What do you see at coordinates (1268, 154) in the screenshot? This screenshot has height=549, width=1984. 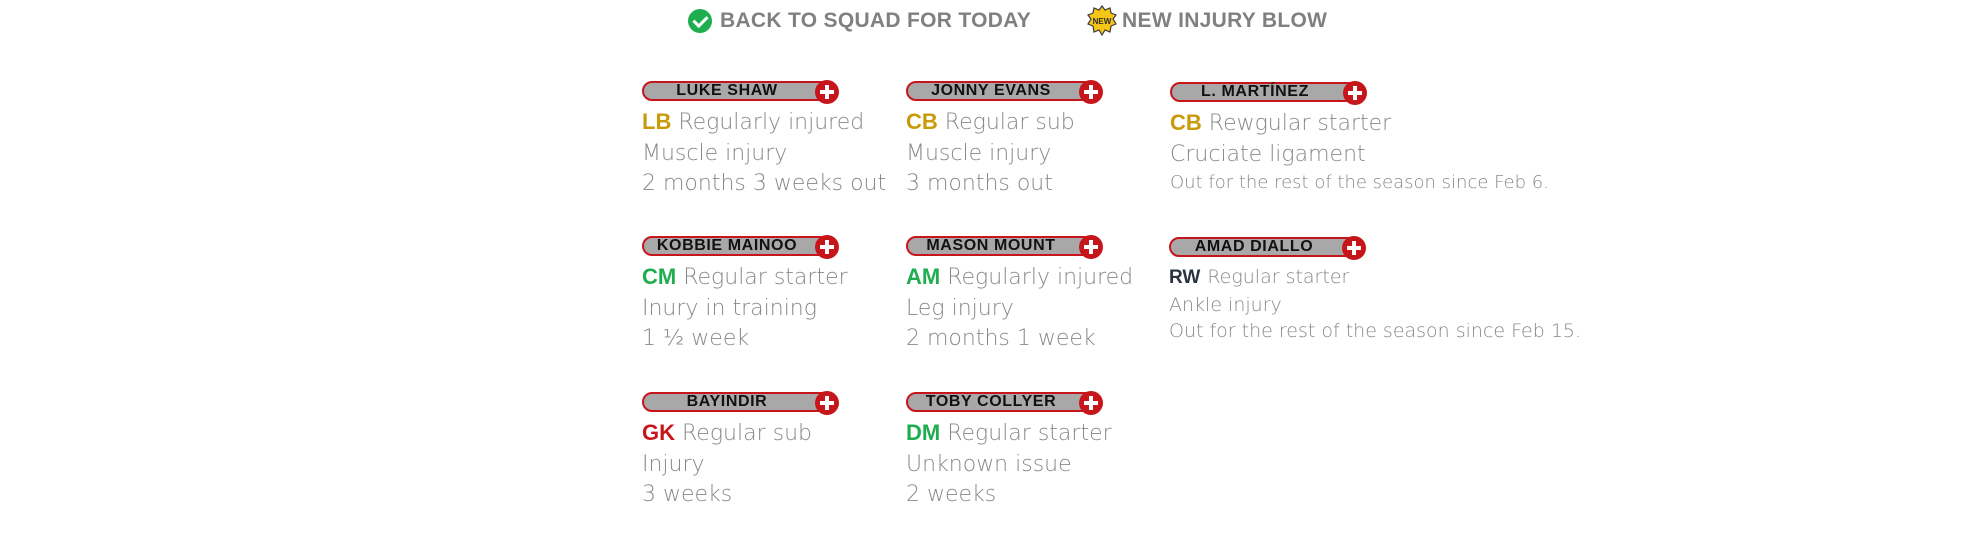 I see `injury-type: Cruciate ligament` at bounding box center [1268, 154].